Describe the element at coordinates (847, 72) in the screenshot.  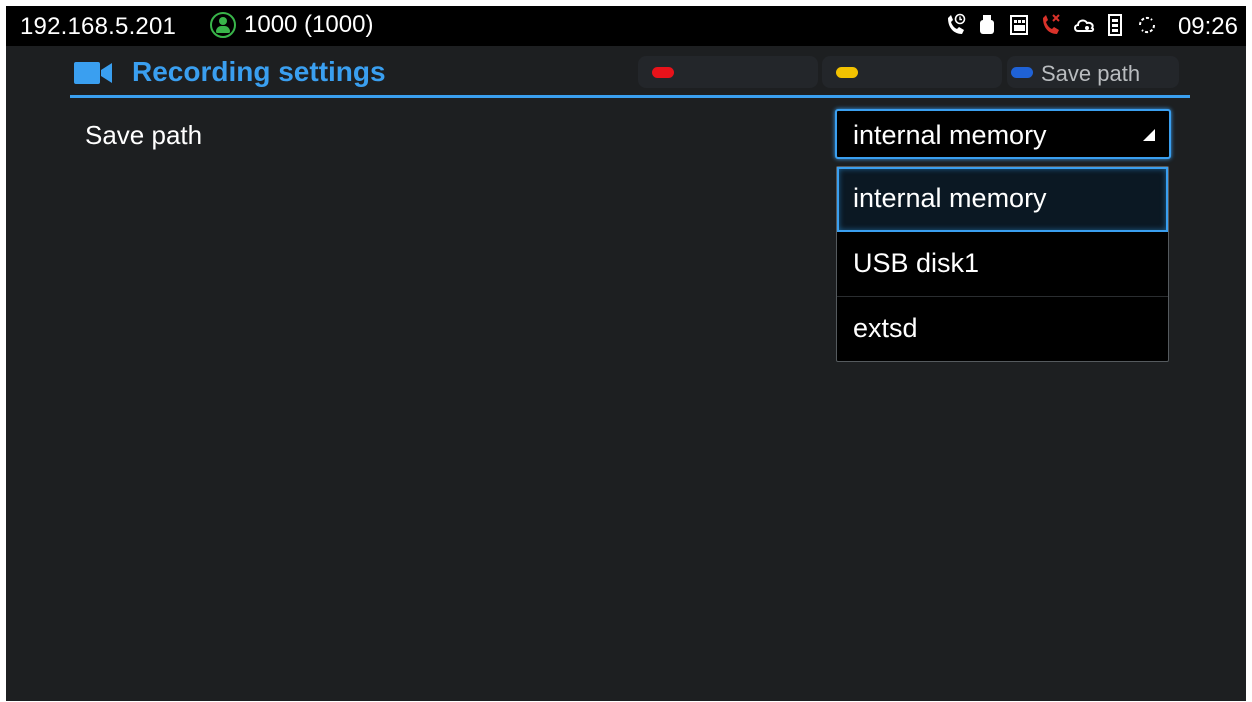
I see `yellow-key-icon` at that location.